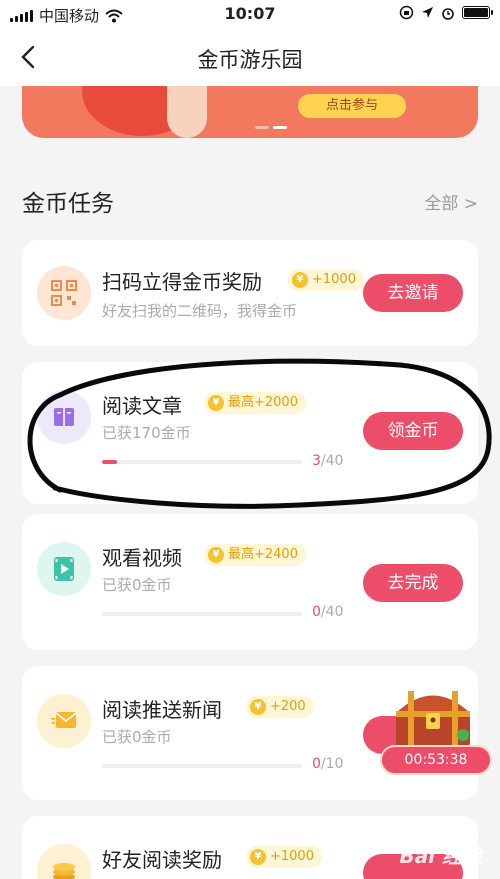 This screenshot has height=879, width=500. I want to click on reward-badge: ¥ 最高+2000, so click(255, 403).